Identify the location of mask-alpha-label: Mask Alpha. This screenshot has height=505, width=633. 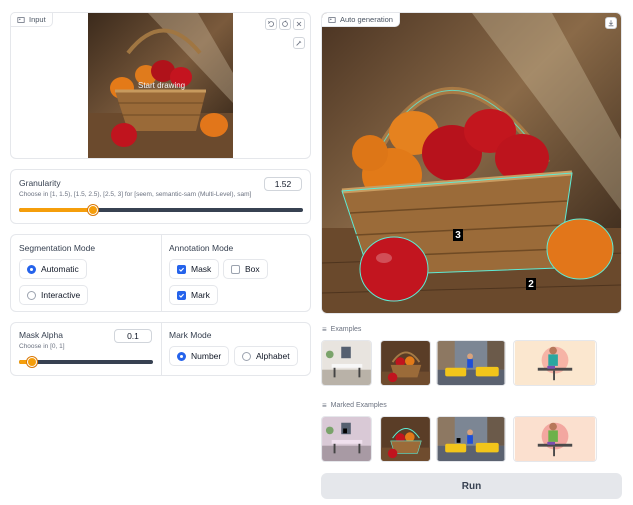
(41, 335).